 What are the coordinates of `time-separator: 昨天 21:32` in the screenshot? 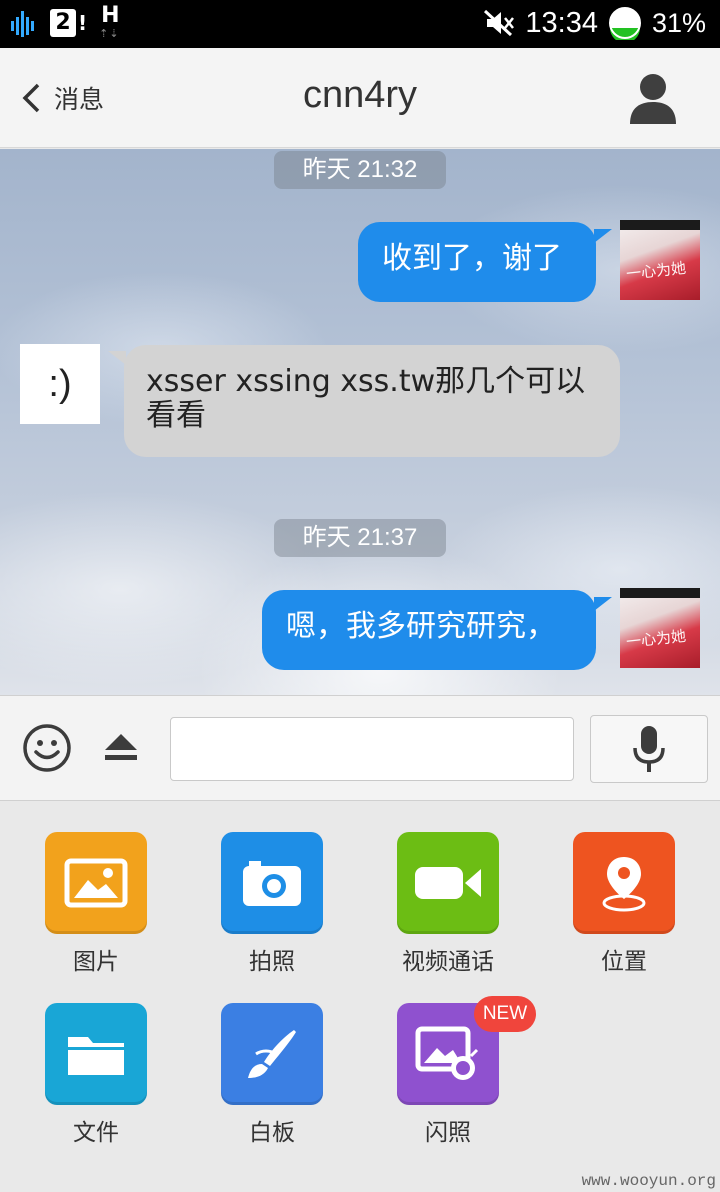 It's located at (360, 170).